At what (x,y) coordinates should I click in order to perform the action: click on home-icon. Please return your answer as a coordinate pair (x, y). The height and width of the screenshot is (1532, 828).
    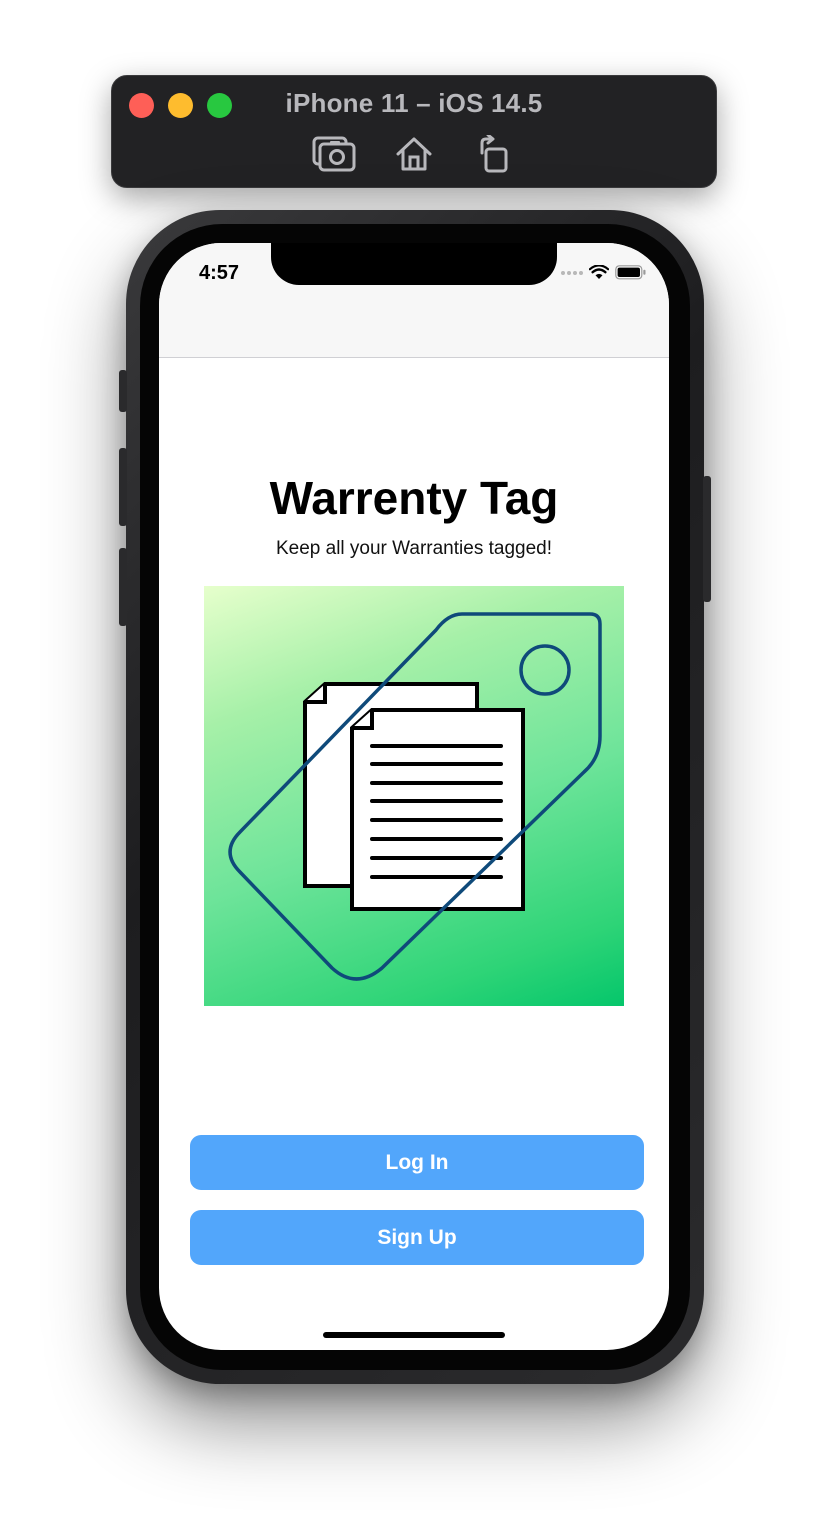
    Looking at the image, I should click on (414, 154).